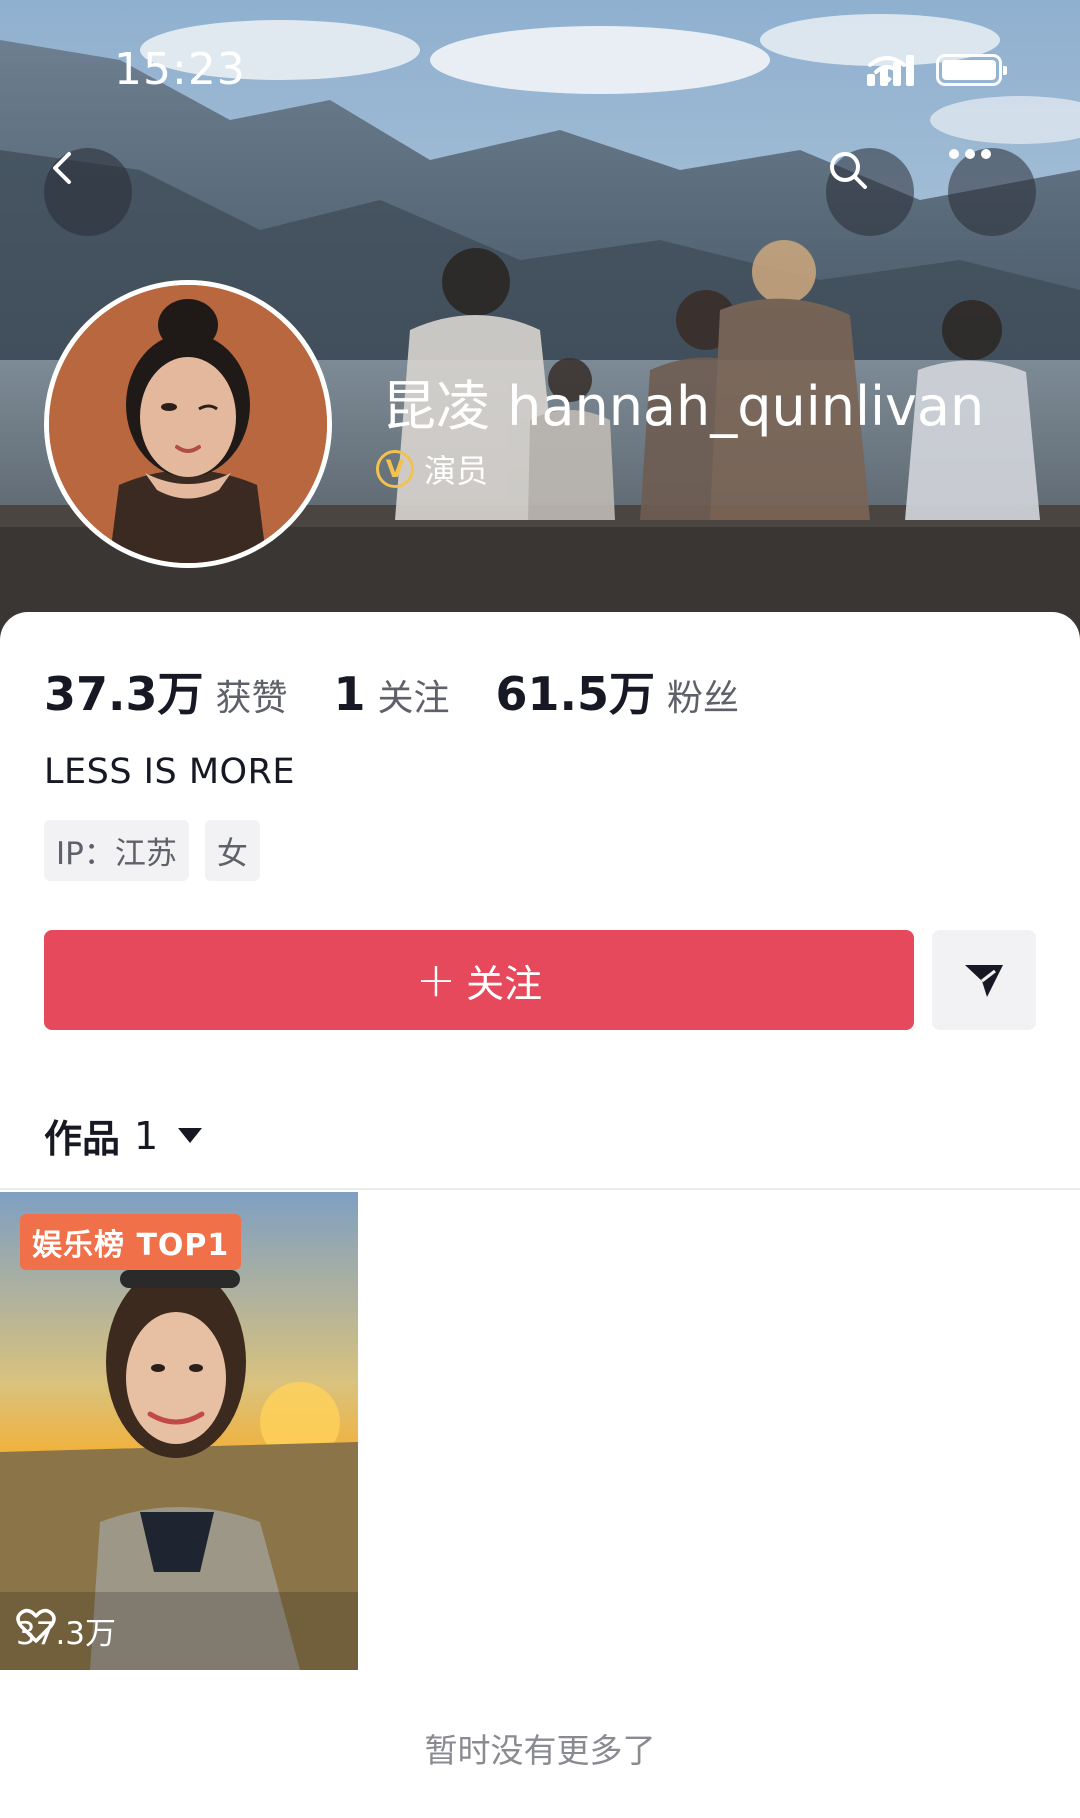  I want to click on avatar, so click(188, 424).